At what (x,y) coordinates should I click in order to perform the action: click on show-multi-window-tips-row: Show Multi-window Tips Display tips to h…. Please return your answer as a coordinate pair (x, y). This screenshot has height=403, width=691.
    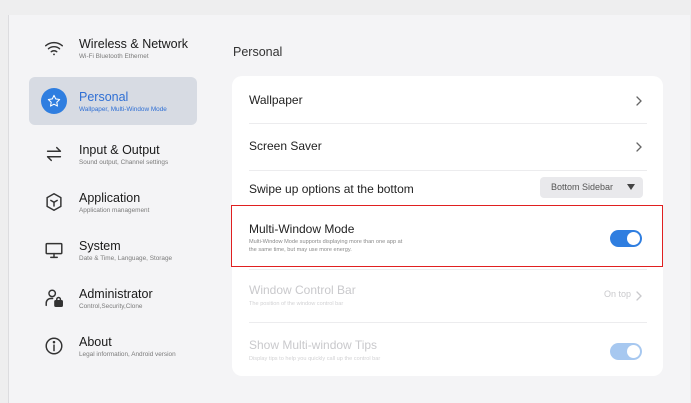
    Looking at the image, I should click on (447, 349).